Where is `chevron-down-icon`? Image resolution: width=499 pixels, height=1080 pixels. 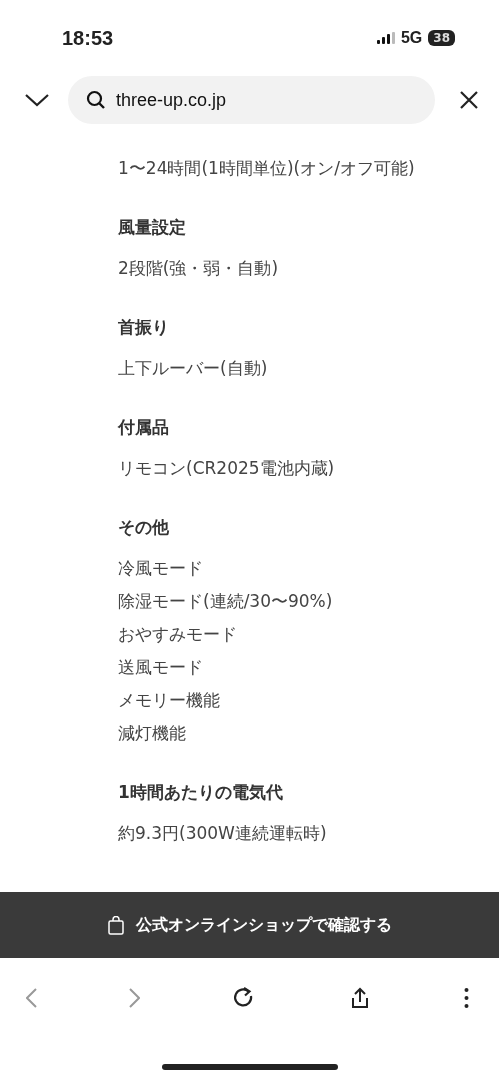
chevron-down-icon is located at coordinates (37, 100).